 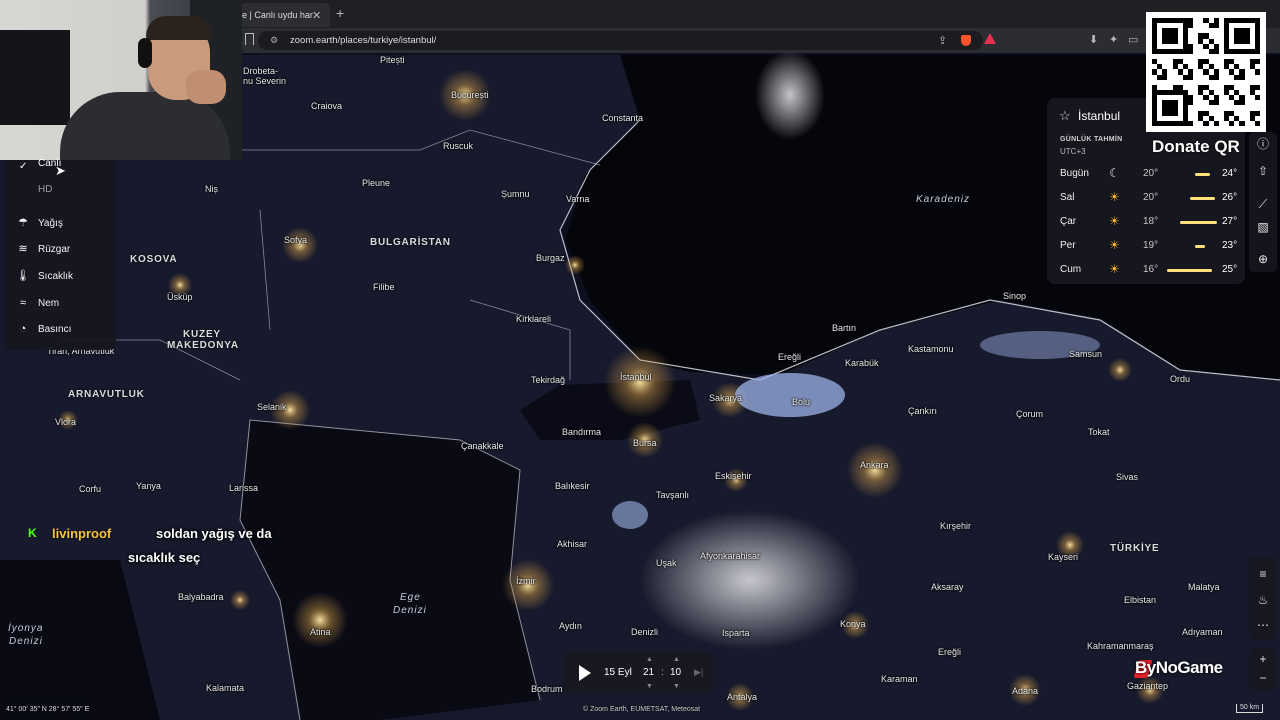 I want to click on city-label: Aydın, so click(x=570, y=626).